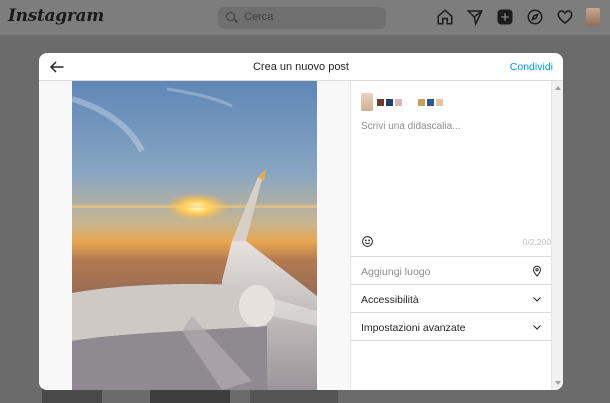 The height and width of the screenshot is (403, 610). What do you see at coordinates (558, 383) in the screenshot?
I see `scroll-down-arrow` at bounding box center [558, 383].